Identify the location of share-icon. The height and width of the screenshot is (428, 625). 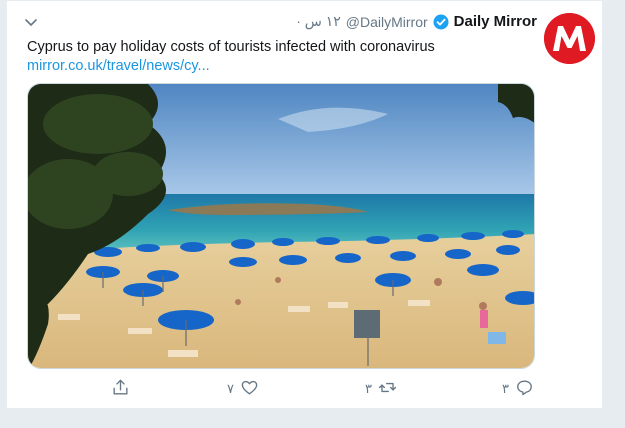
(120, 389).